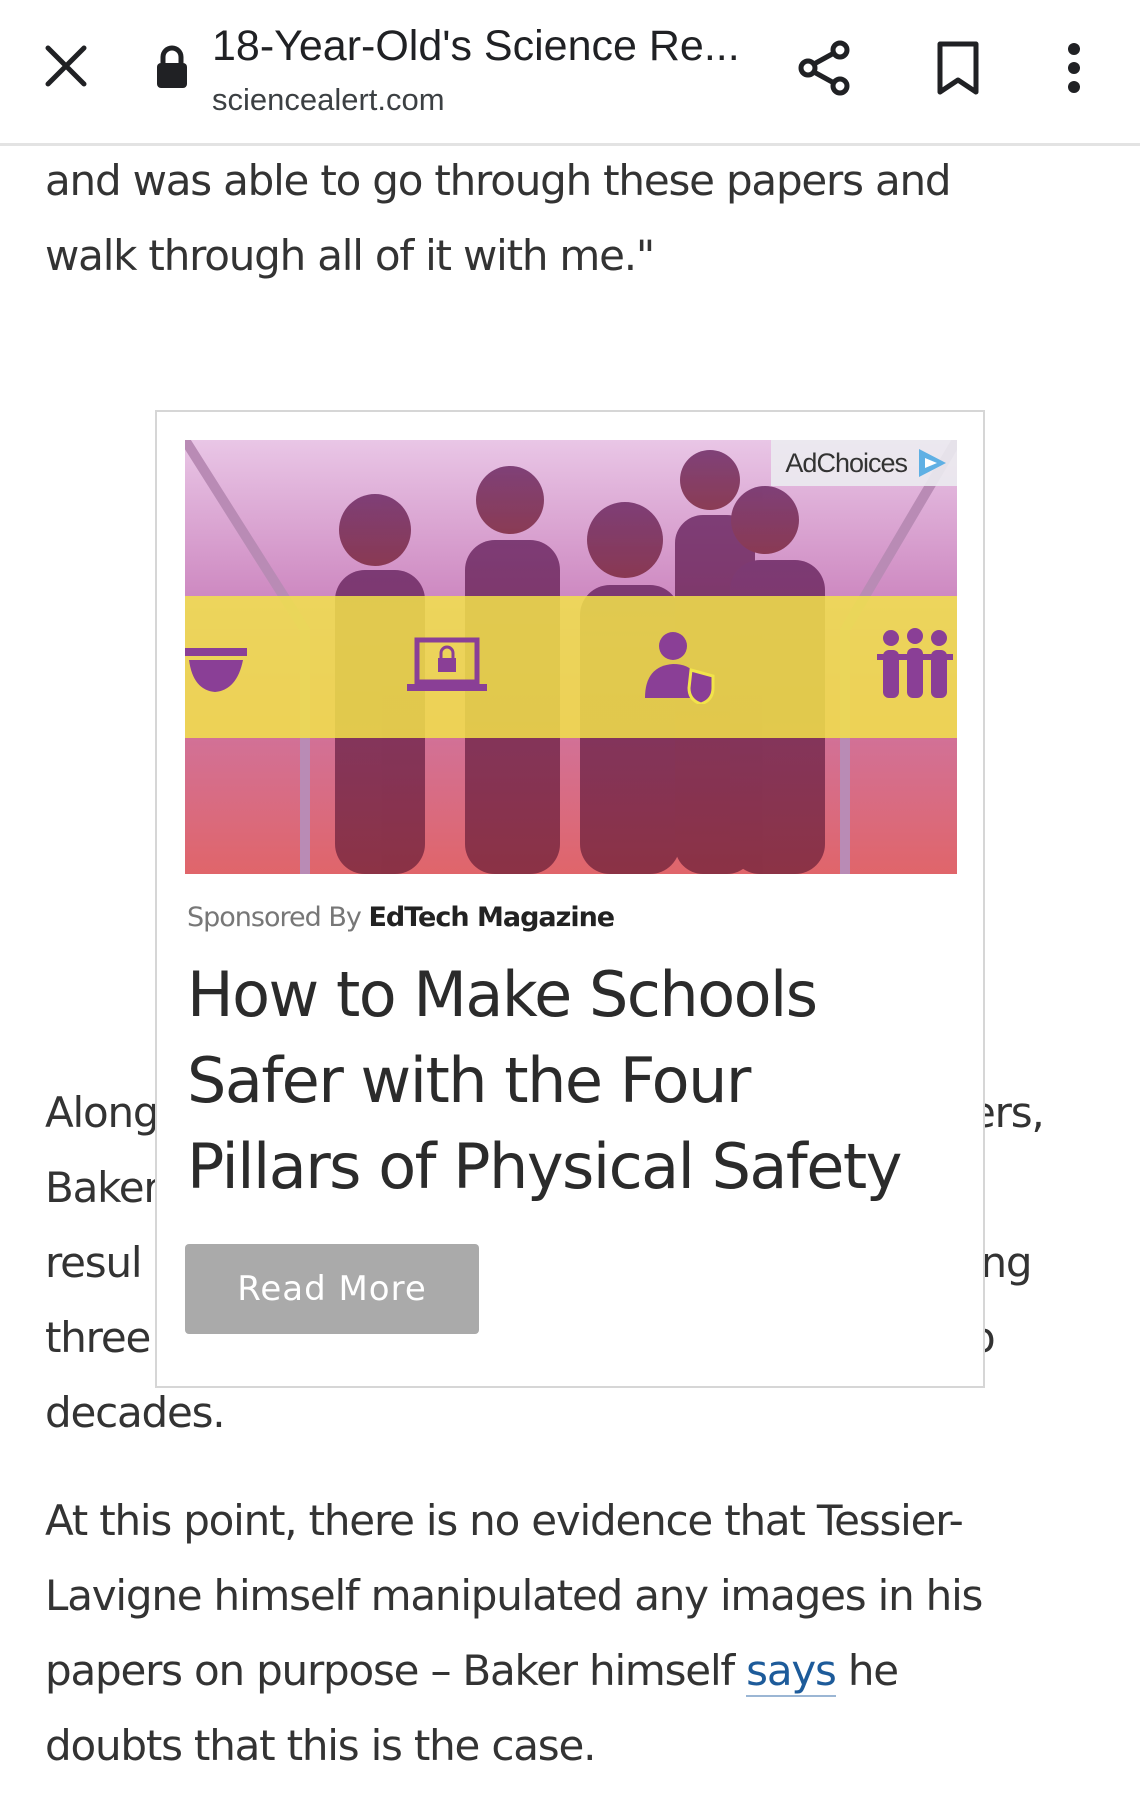 The height and width of the screenshot is (1819, 1140). Describe the element at coordinates (1001, 1262) in the screenshot. I see `article-line-fragment: ing` at that location.